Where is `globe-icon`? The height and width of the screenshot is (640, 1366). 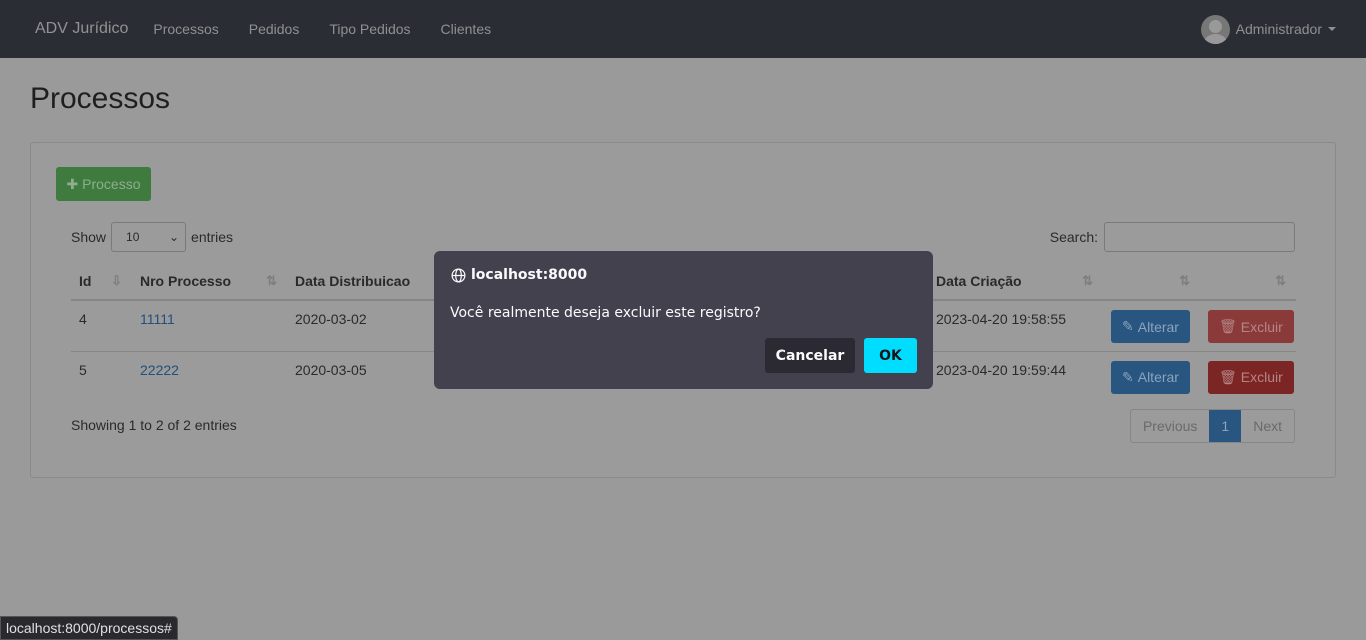
globe-icon is located at coordinates (458, 275).